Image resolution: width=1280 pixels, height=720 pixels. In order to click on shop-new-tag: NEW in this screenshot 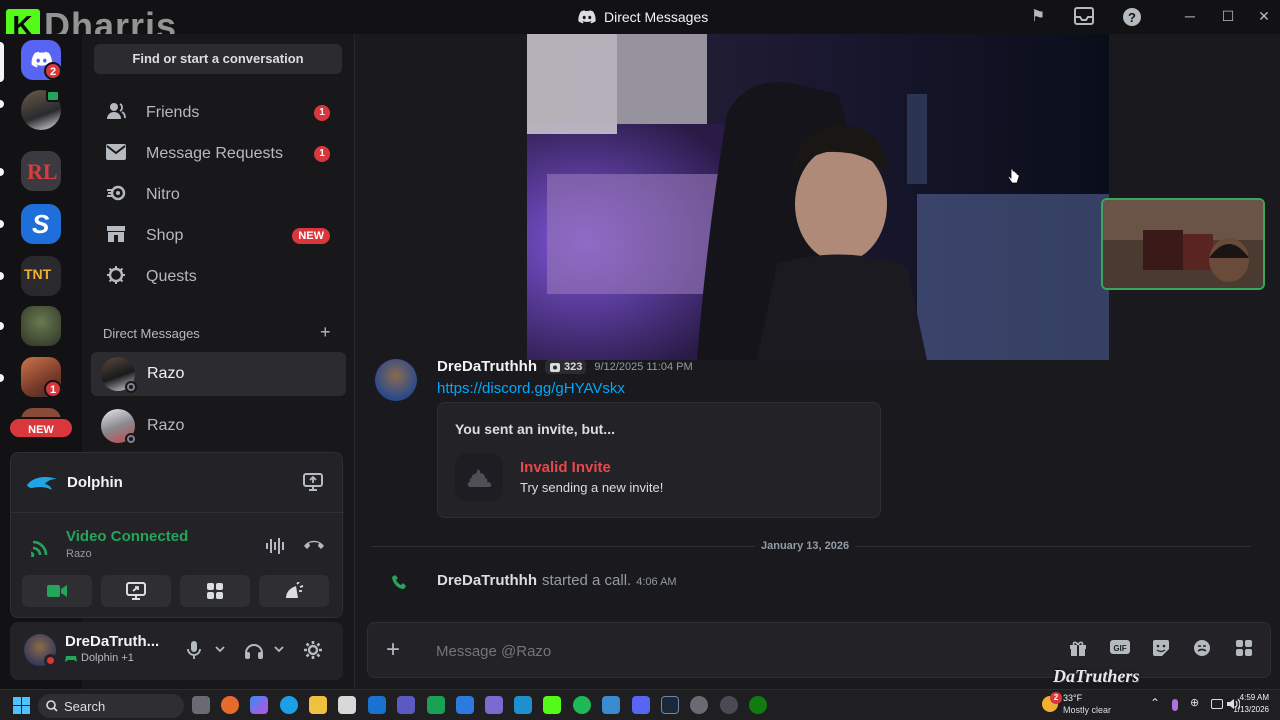, I will do `click(311, 236)`.